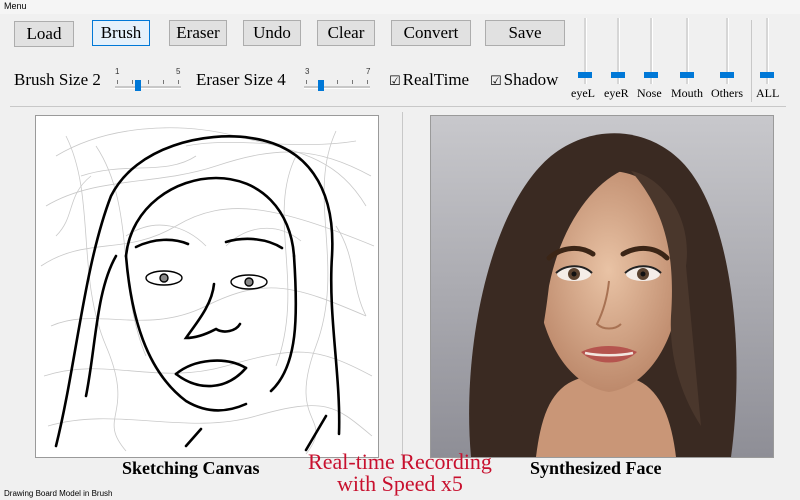 Image resolution: width=800 pixels, height=500 pixels. I want to click on status-bar: Drawing Board Model in Brush, so click(58, 493).